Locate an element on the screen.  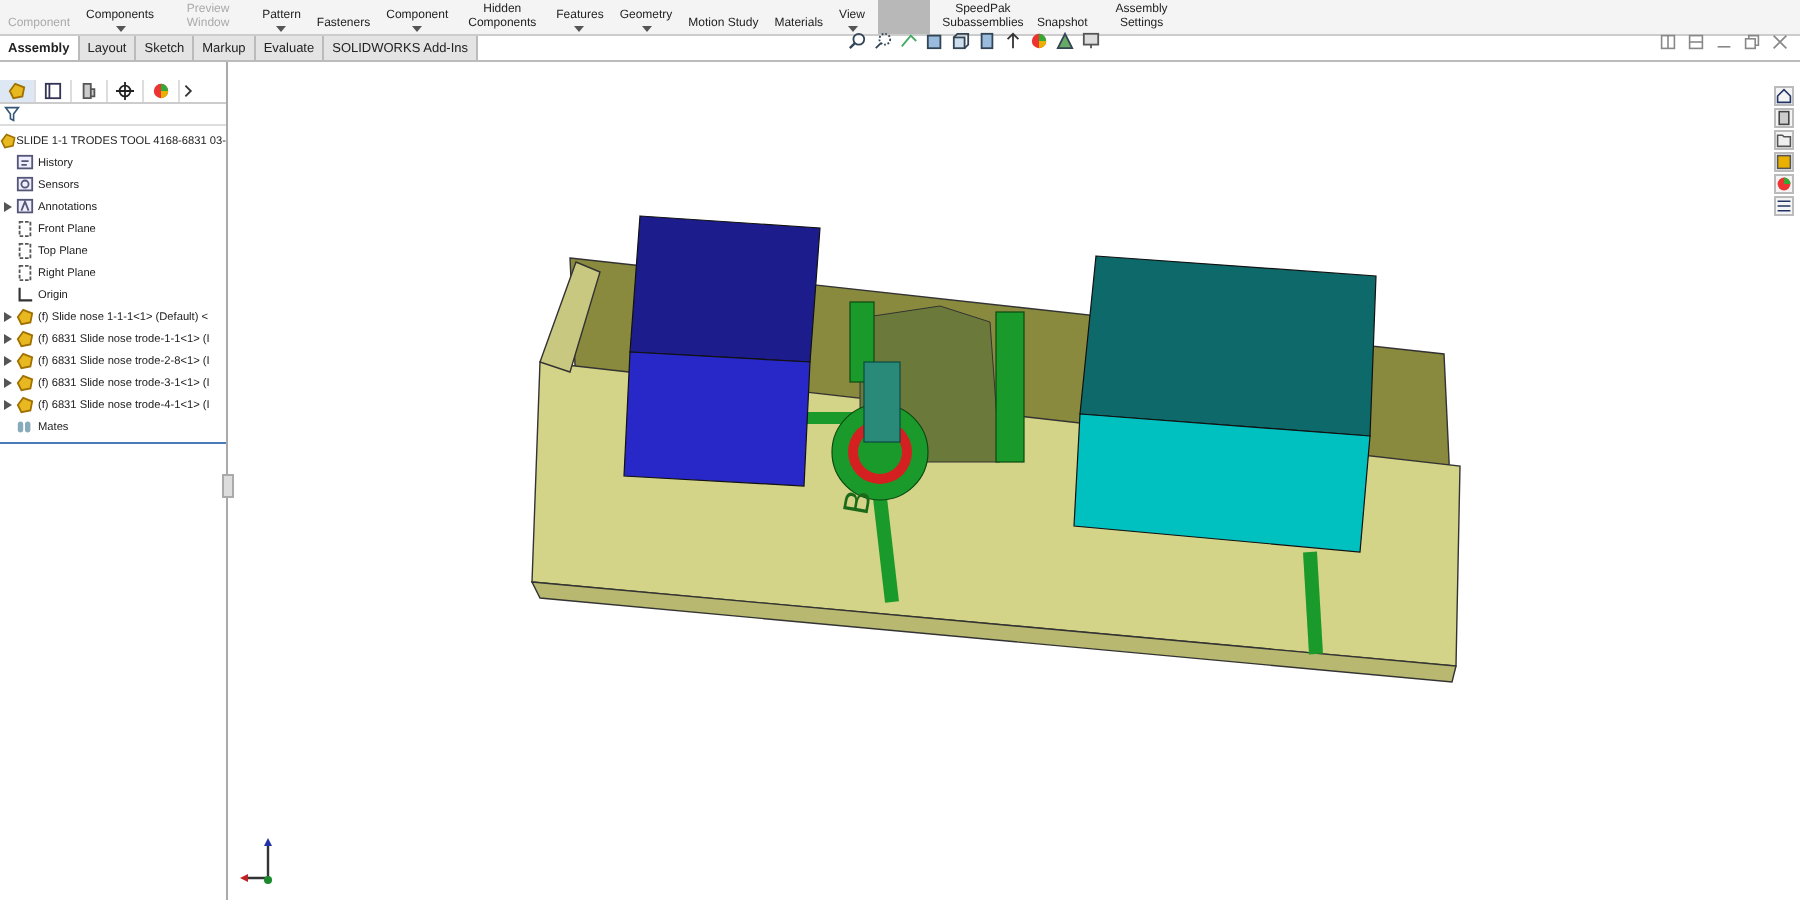
panel-icon is located at coordinates (53, 90).